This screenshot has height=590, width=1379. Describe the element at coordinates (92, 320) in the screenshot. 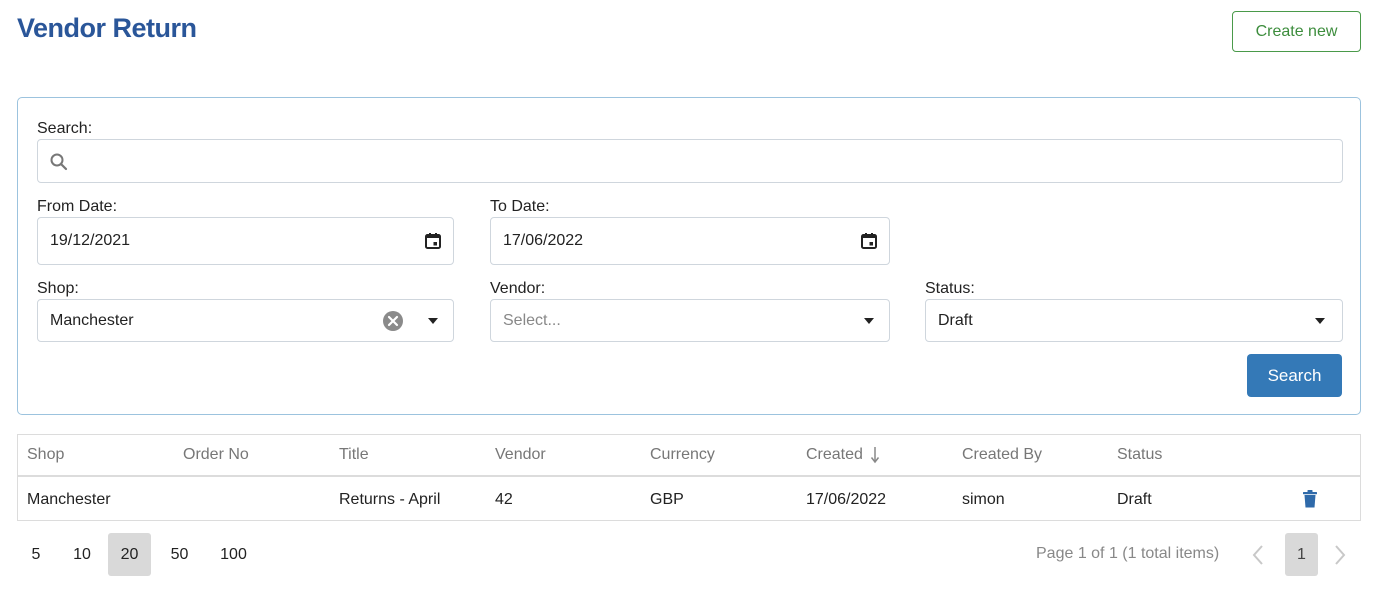

I see `shop-select-value: Manchester` at that location.